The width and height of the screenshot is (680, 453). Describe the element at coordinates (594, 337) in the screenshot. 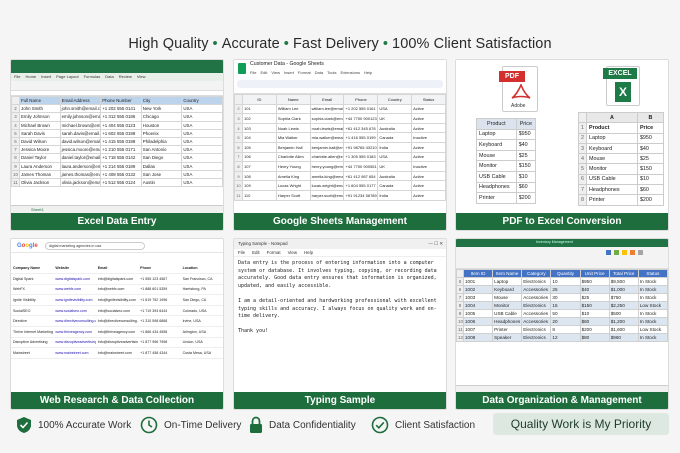

I see `table-cell: $80` at that location.